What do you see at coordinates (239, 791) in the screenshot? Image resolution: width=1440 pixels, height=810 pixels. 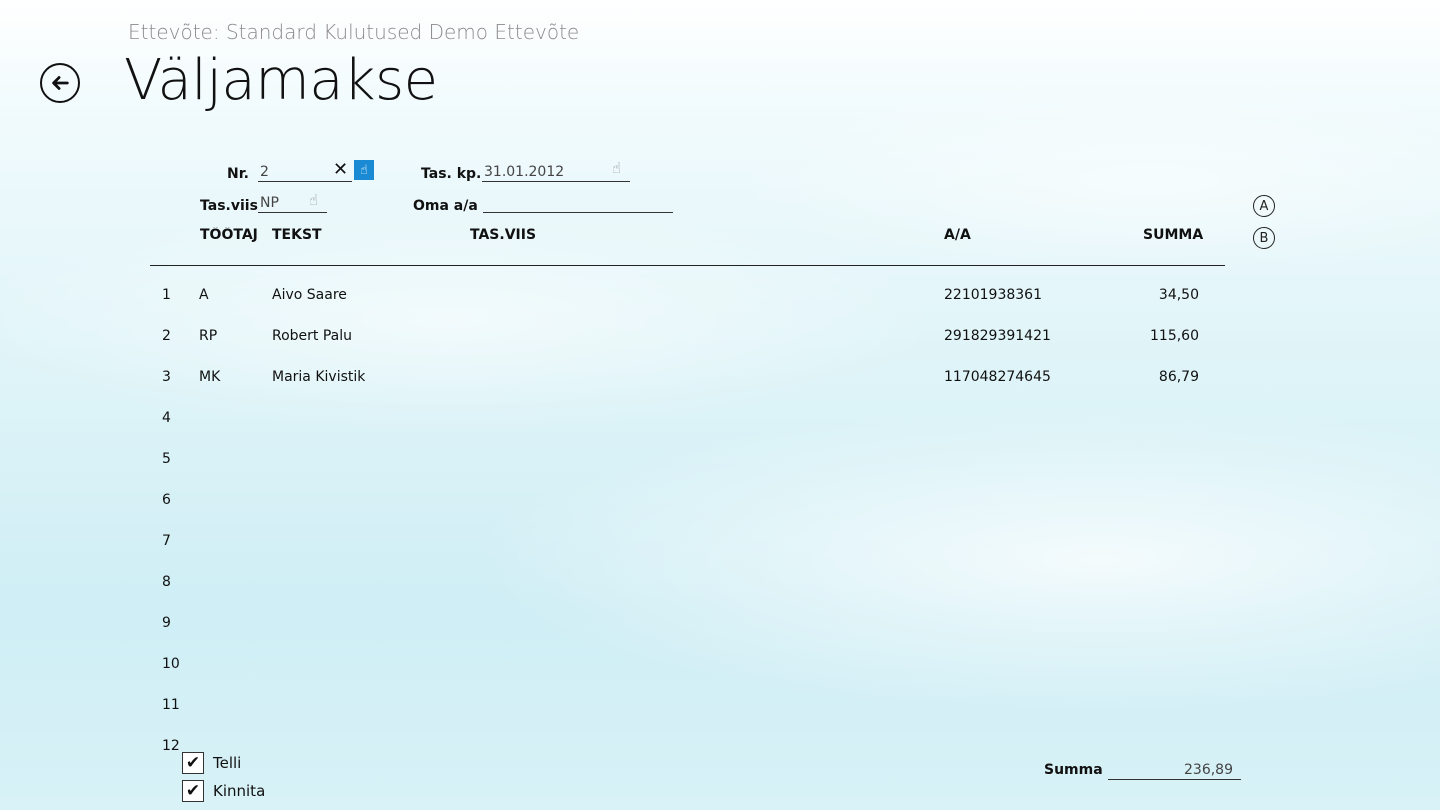 I see `kinnita-label: Kinnita` at bounding box center [239, 791].